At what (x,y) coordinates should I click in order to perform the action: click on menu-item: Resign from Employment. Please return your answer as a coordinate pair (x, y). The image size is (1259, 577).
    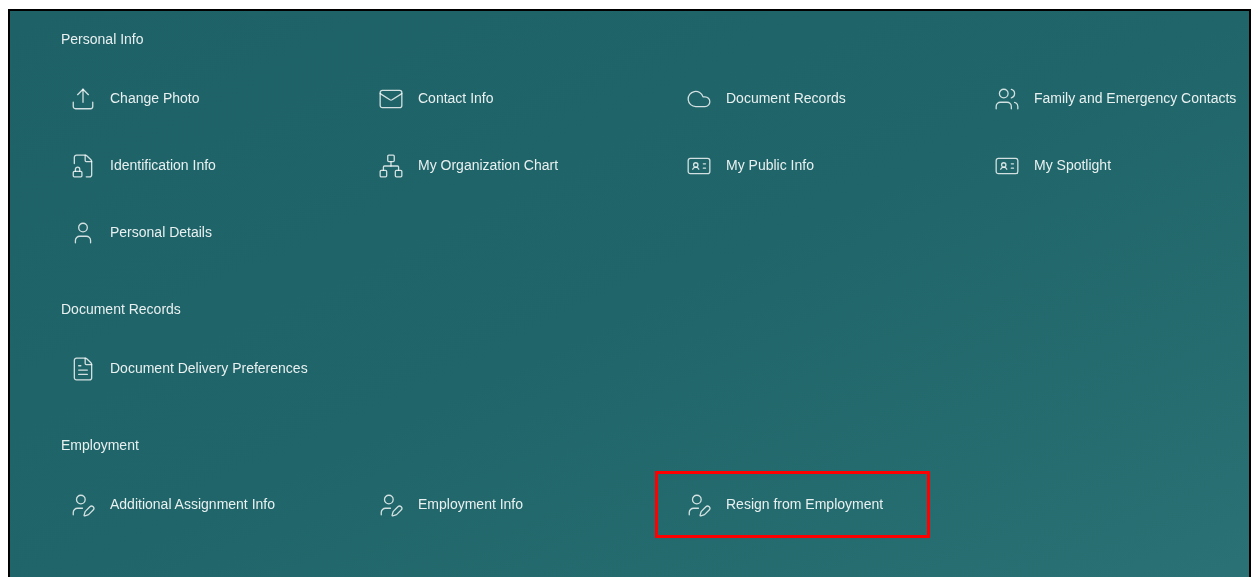
    Looking at the image, I should click on (792, 504).